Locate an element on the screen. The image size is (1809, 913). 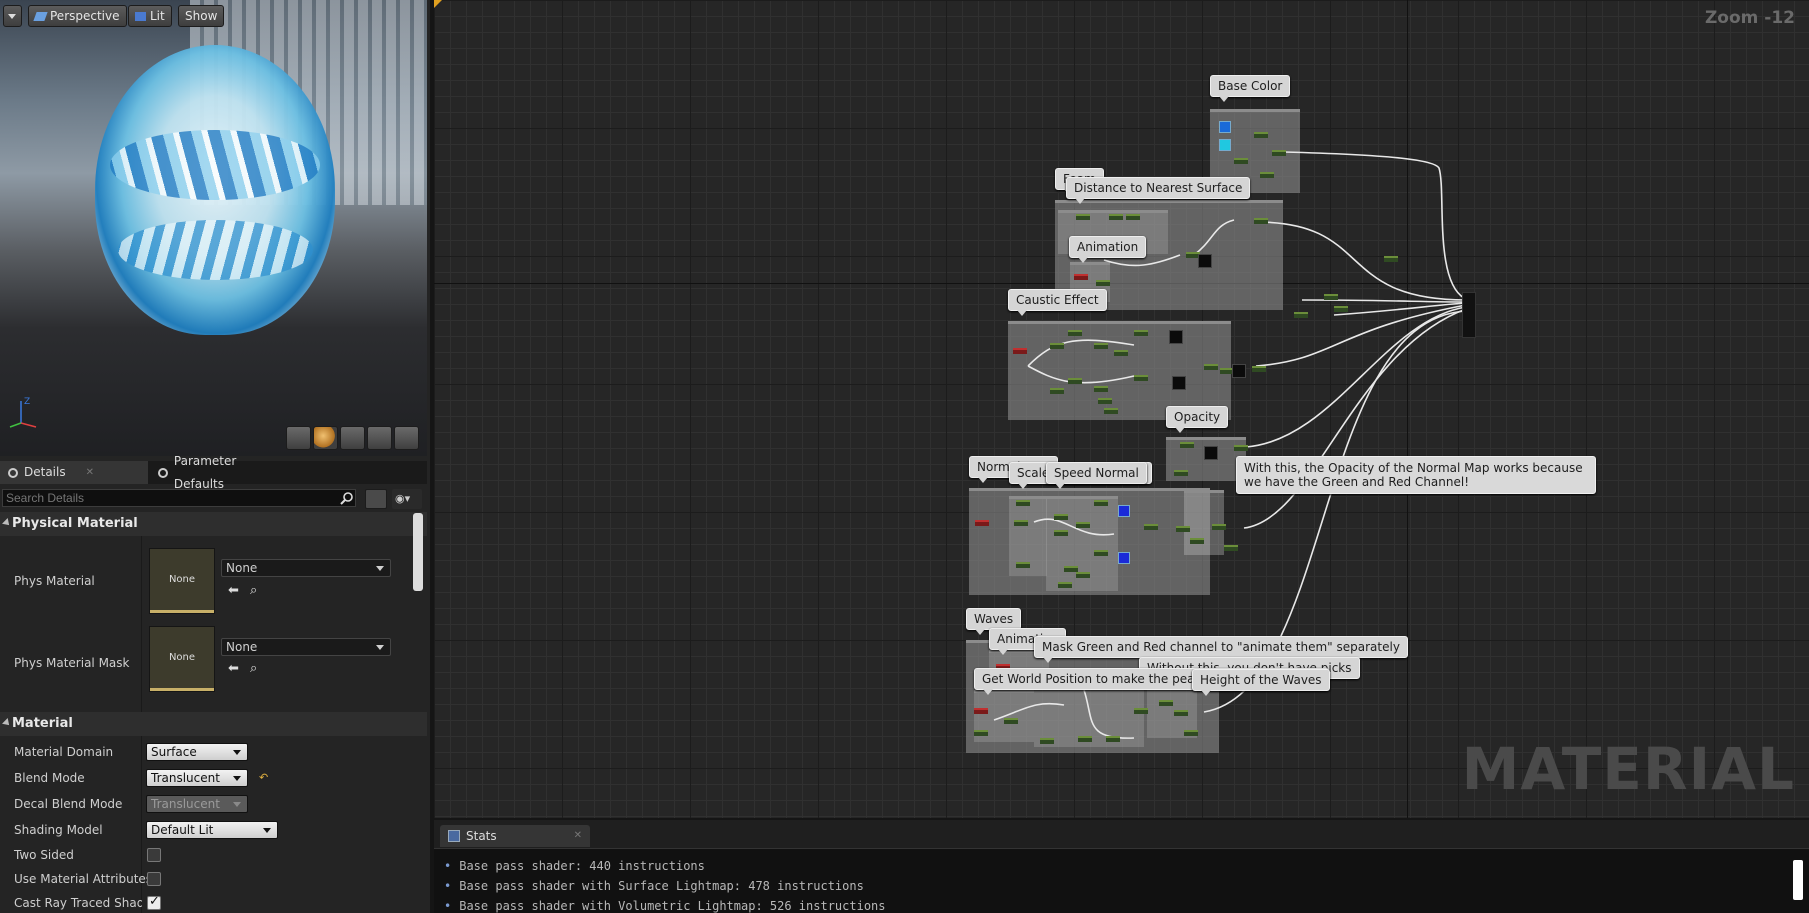
viewport-menu-button is located at coordinates (12, 16).